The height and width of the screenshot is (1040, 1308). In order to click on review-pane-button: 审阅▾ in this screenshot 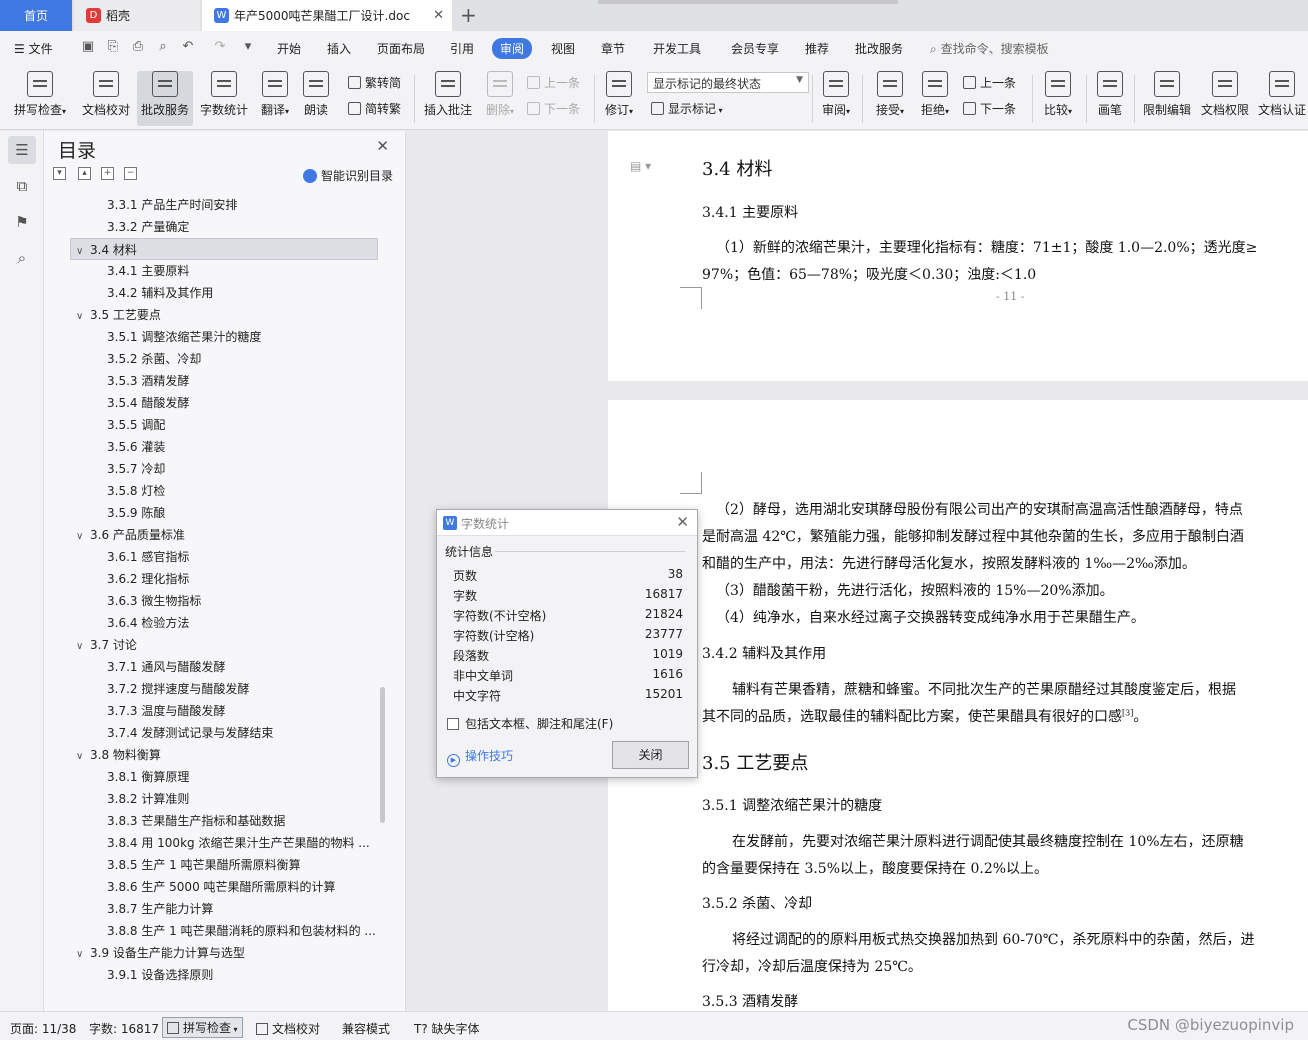, I will do `click(836, 94)`.